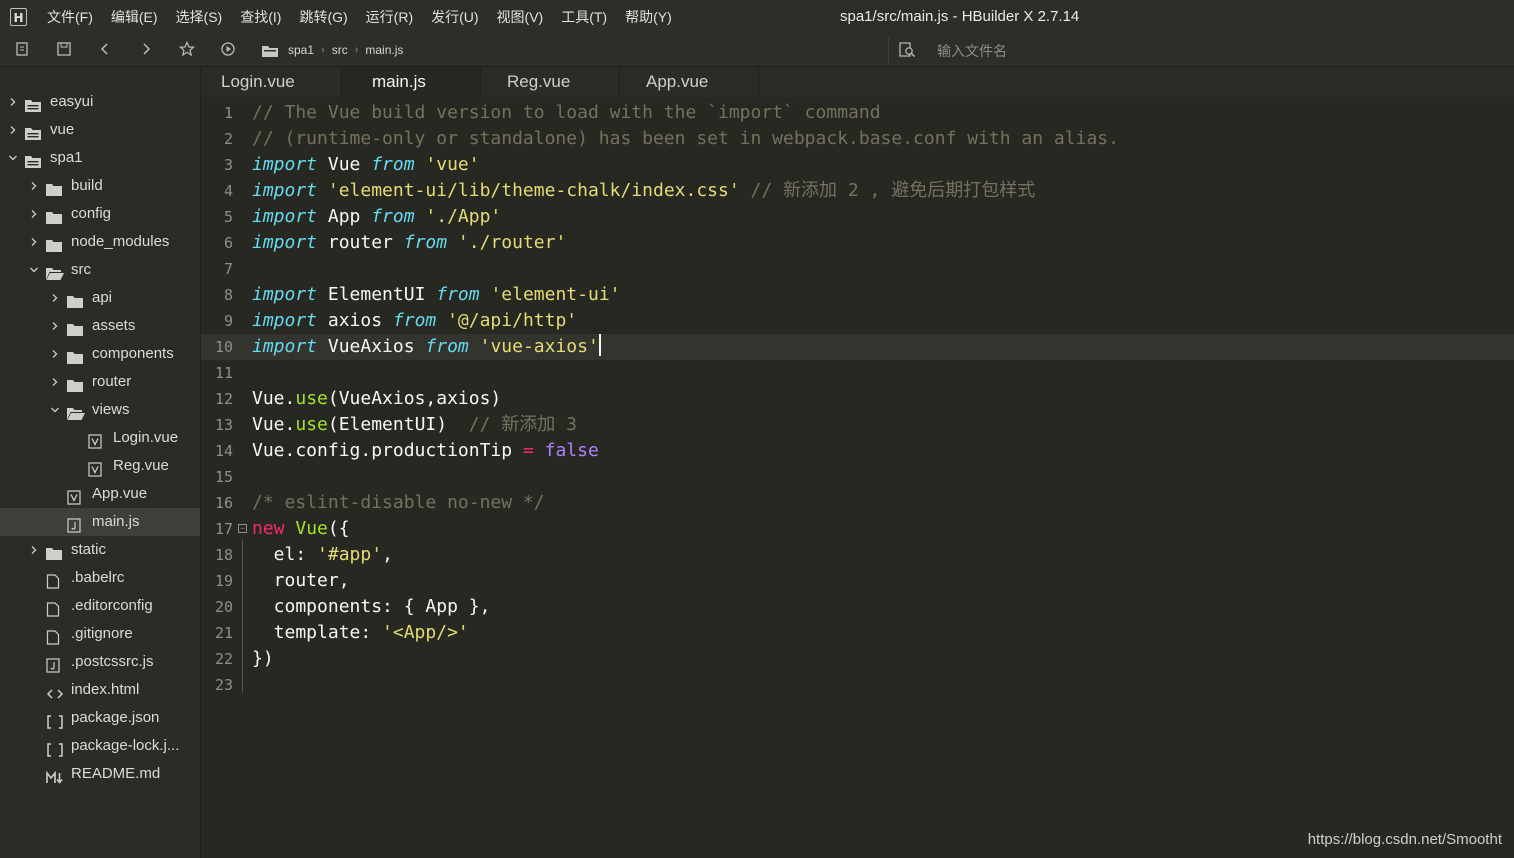 Image resolution: width=1514 pixels, height=858 pixels. What do you see at coordinates (100, 382) in the screenshot?
I see `tree-item: router` at bounding box center [100, 382].